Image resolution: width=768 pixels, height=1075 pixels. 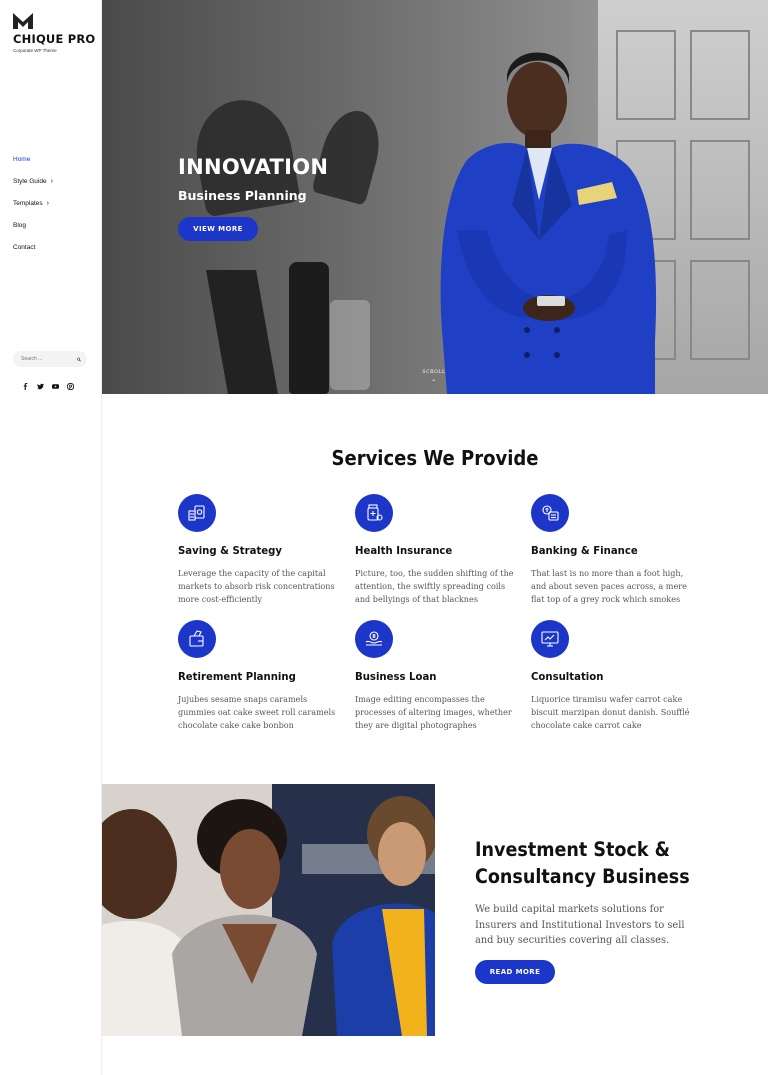 What do you see at coordinates (550, 639) in the screenshot?
I see `consultation-icon` at bounding box center [550, 639].